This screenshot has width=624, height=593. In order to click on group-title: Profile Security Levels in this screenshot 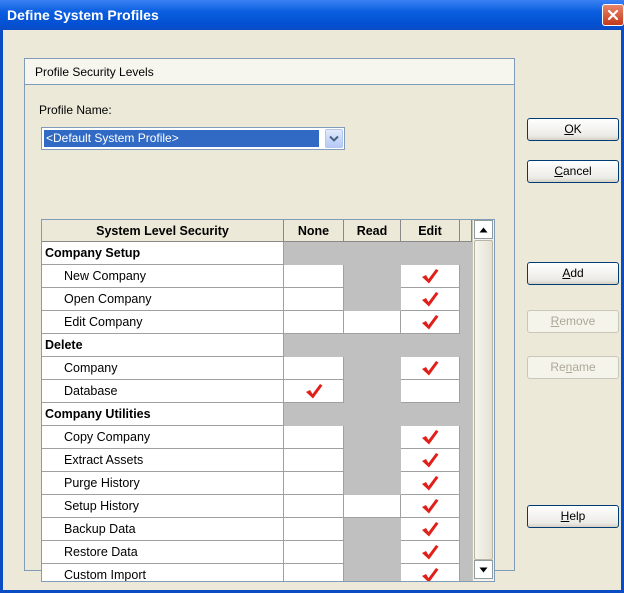, I will do `click(269, 72)`.